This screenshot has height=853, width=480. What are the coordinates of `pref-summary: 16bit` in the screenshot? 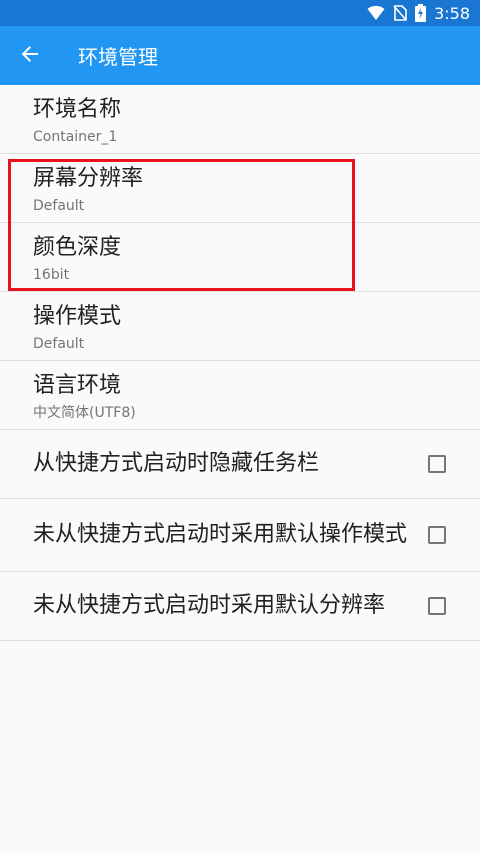 It's located at (51, 275).